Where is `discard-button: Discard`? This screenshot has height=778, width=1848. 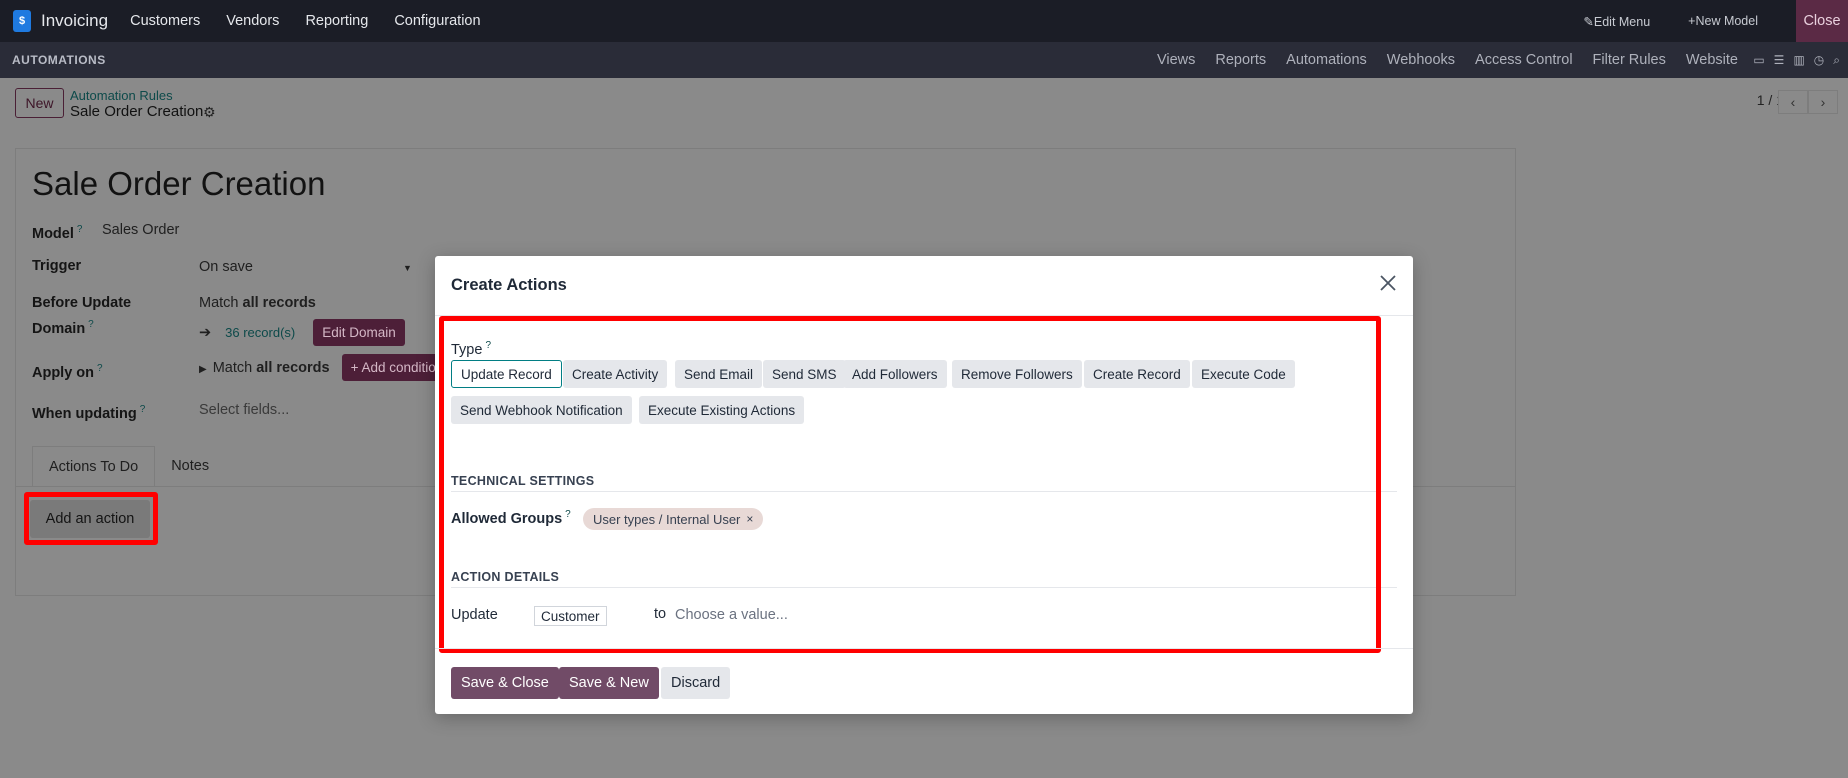
discard-button: Discard is located at coordinates (696, 683).